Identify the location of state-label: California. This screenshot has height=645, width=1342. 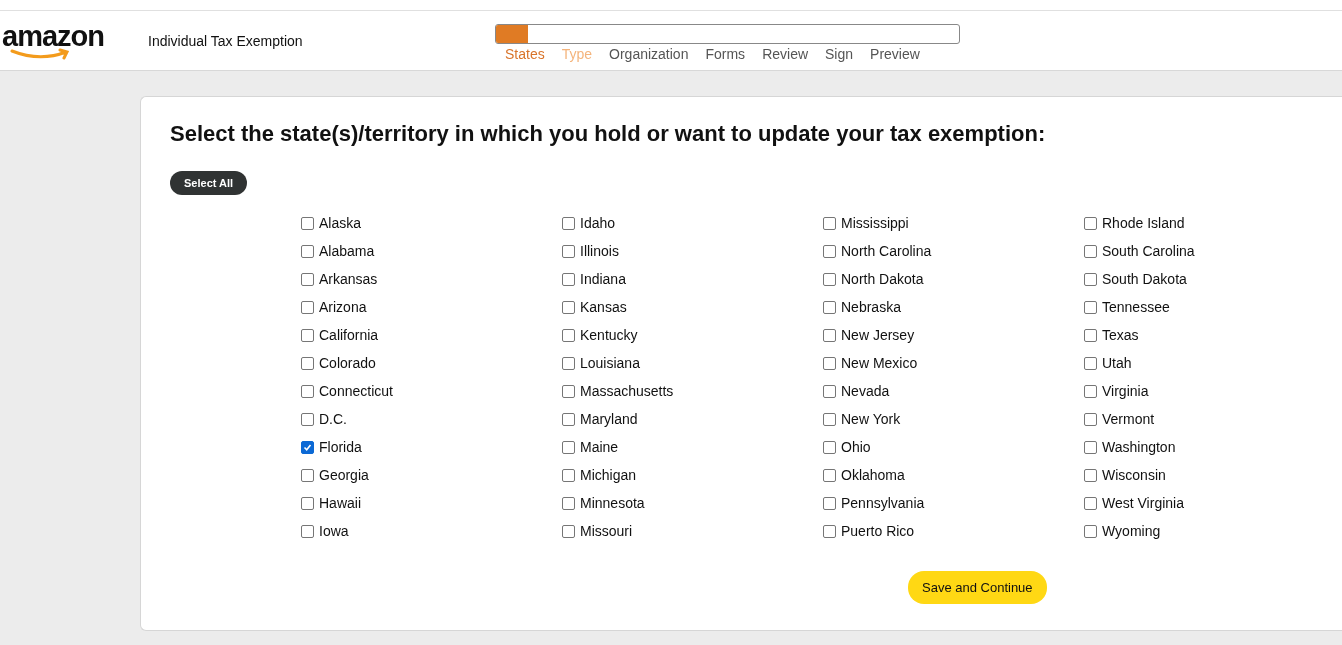
(349, 335).